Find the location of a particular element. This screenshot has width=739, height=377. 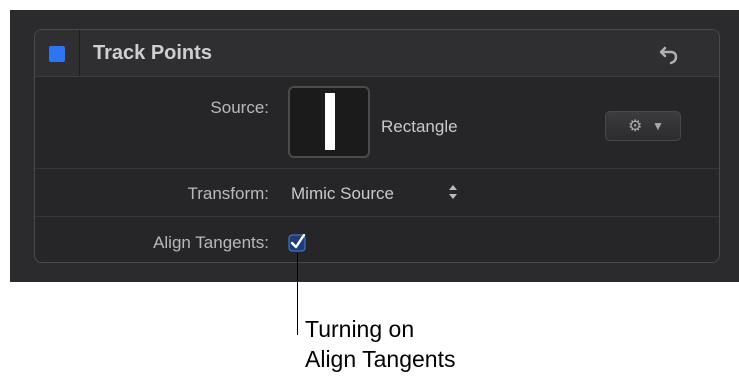

gear-icon: ⚙ is located at coordinates (635, 126).